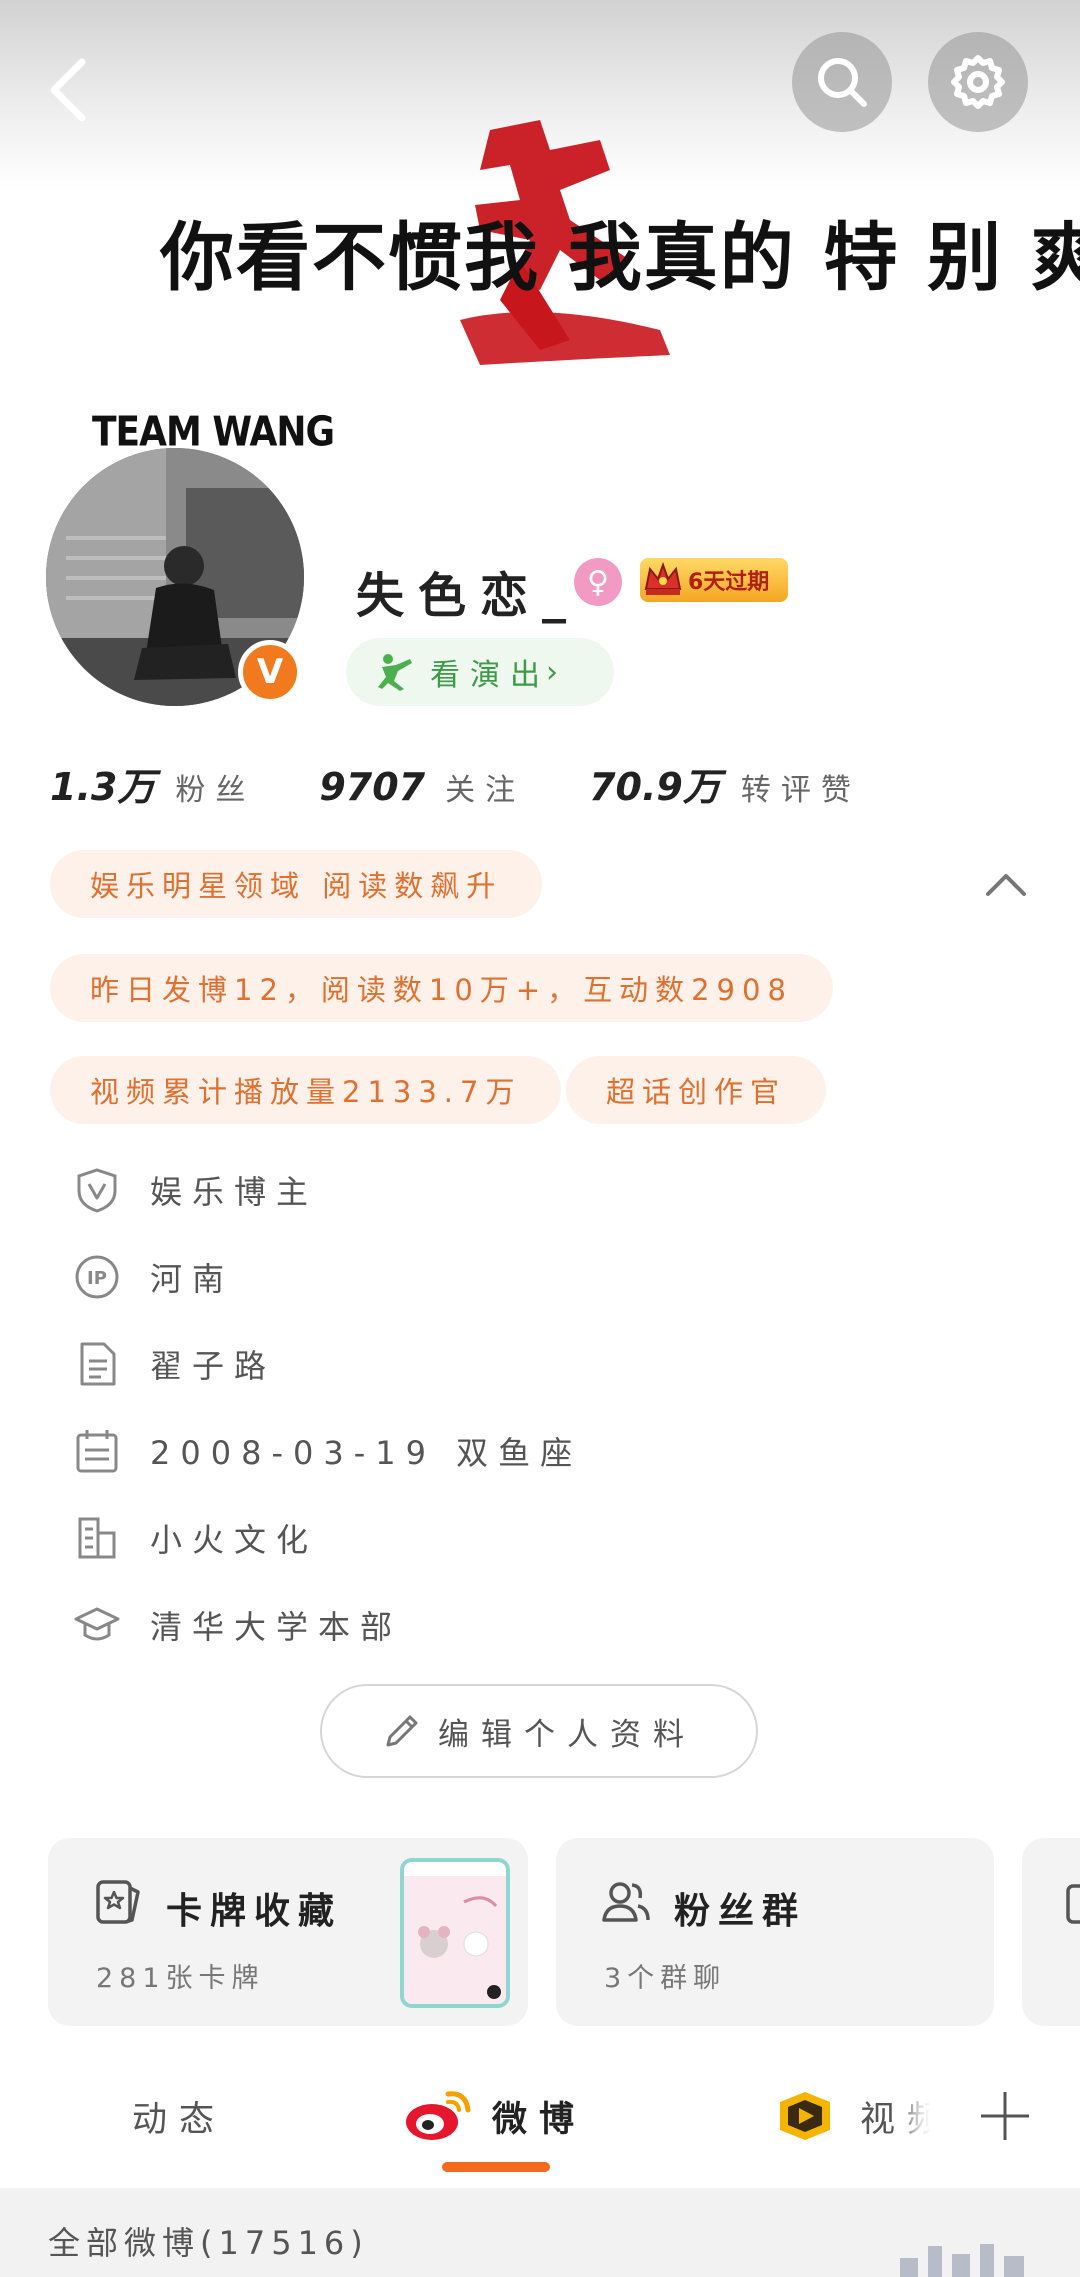 This screenshot has height=2277, width=1080. Describe the element at coordinates (213, 1366) in the screenshot. I see `info-bio-text: 翟子路` at that location.